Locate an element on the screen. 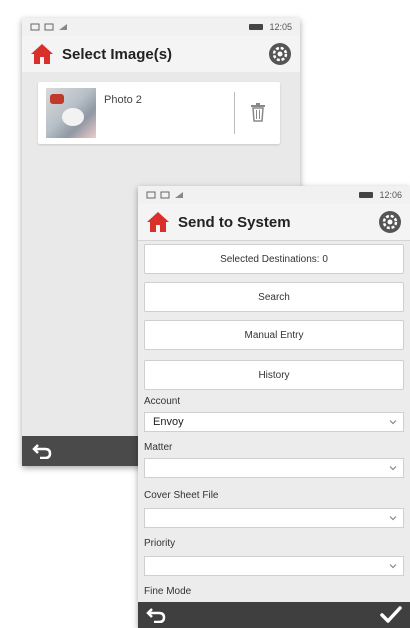 The width and height of the screenshot is (410, 628). trash-icon is located at coordinates (258, 112).